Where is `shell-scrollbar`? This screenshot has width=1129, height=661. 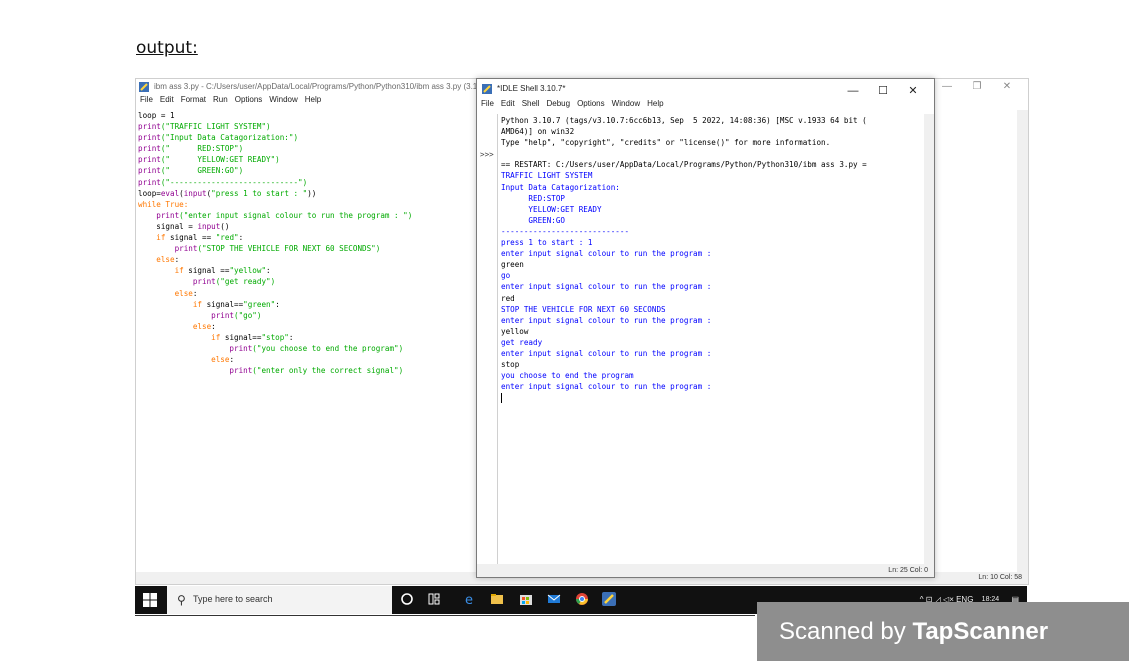
shell-scrollbar is located at coordinates (929, 339).